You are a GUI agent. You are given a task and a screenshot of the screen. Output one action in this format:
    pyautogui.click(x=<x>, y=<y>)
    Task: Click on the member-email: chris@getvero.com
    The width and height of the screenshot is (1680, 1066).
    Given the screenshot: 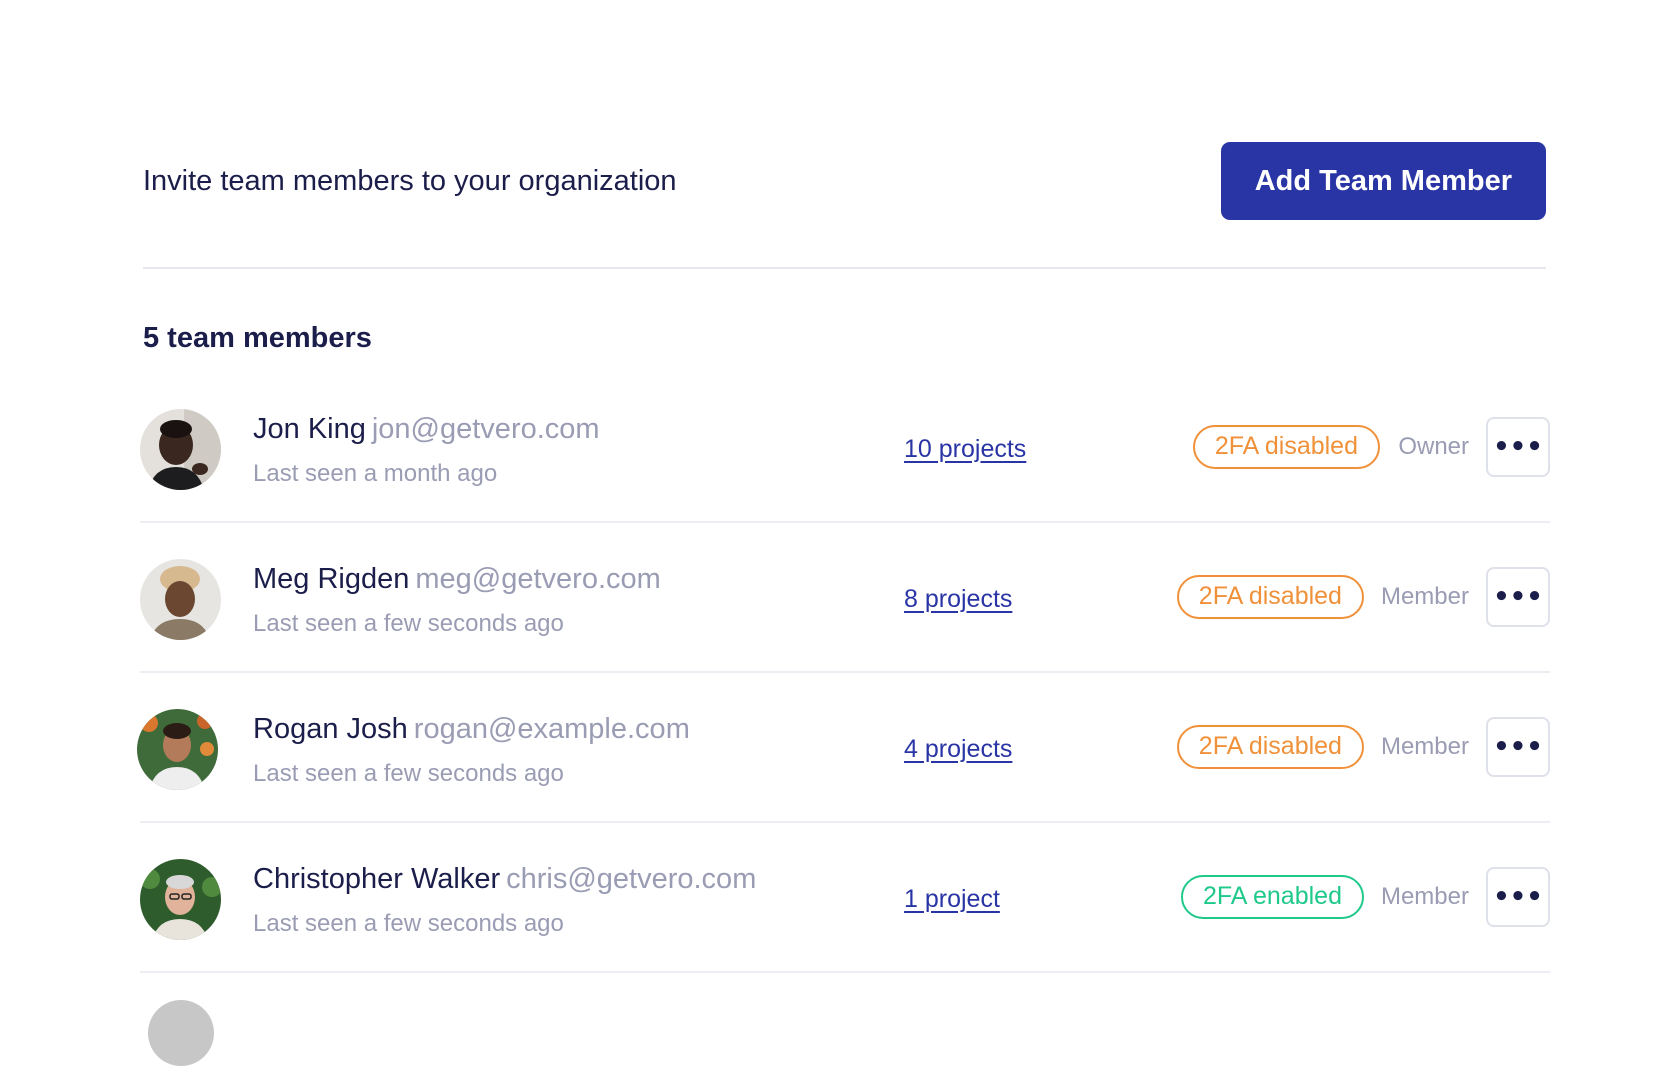 What is the action you would take?
    pyautogui.click(x=631, y=879)
    